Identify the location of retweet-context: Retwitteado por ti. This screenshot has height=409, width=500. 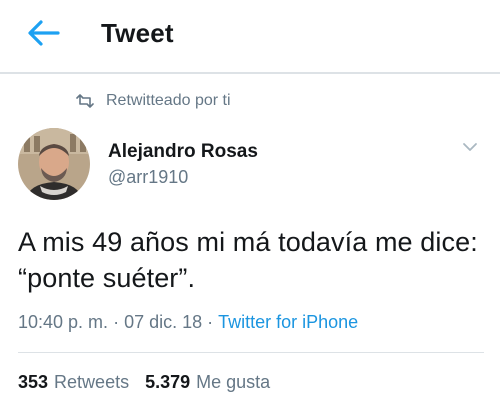
(153, 101).